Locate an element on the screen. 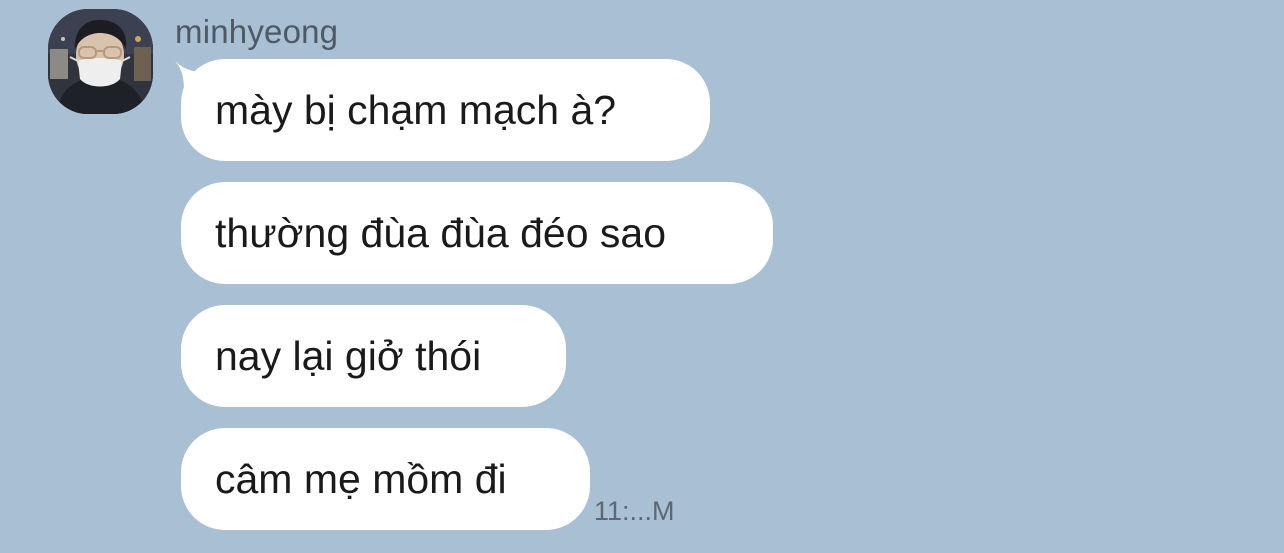 This screenshot has height=553, width=1284. message-bubble: nay lại giở thói is located at coordinates (373, 356).